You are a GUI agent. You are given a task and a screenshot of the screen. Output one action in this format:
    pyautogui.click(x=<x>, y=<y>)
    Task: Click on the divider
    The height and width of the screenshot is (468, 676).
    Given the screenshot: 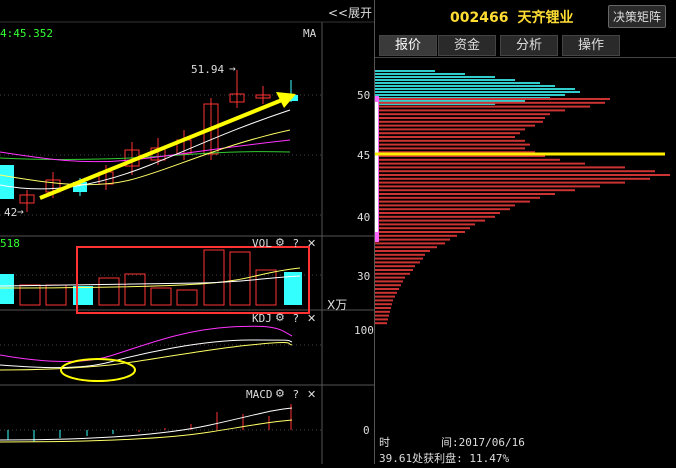 What is the action you would take?
    pyautogui.click(x=525, y=57)
    